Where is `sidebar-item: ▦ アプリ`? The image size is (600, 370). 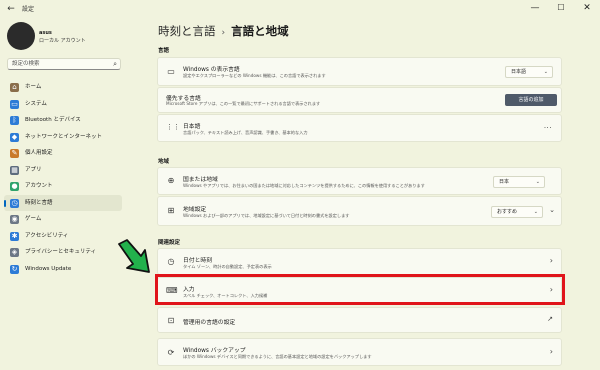 sidebar-item: ▦ アプリ is located at coordinates (63, 170).